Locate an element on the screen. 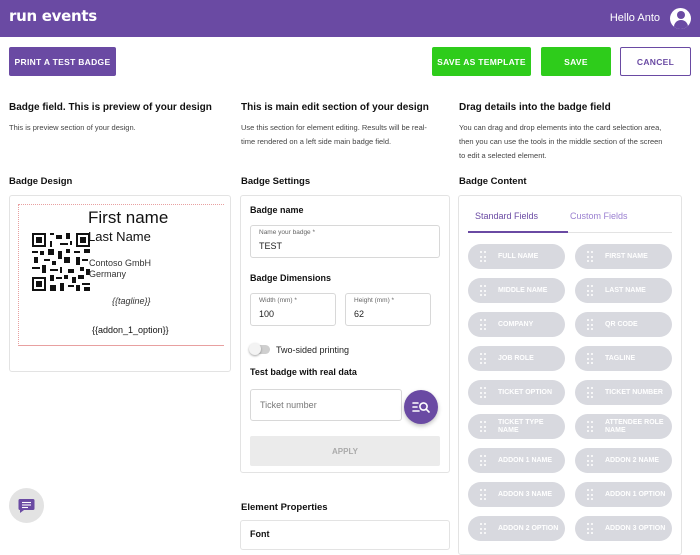 The image size is (700, 555). field-chip: MIDDLE NAME is located at coordinates (516, 290).